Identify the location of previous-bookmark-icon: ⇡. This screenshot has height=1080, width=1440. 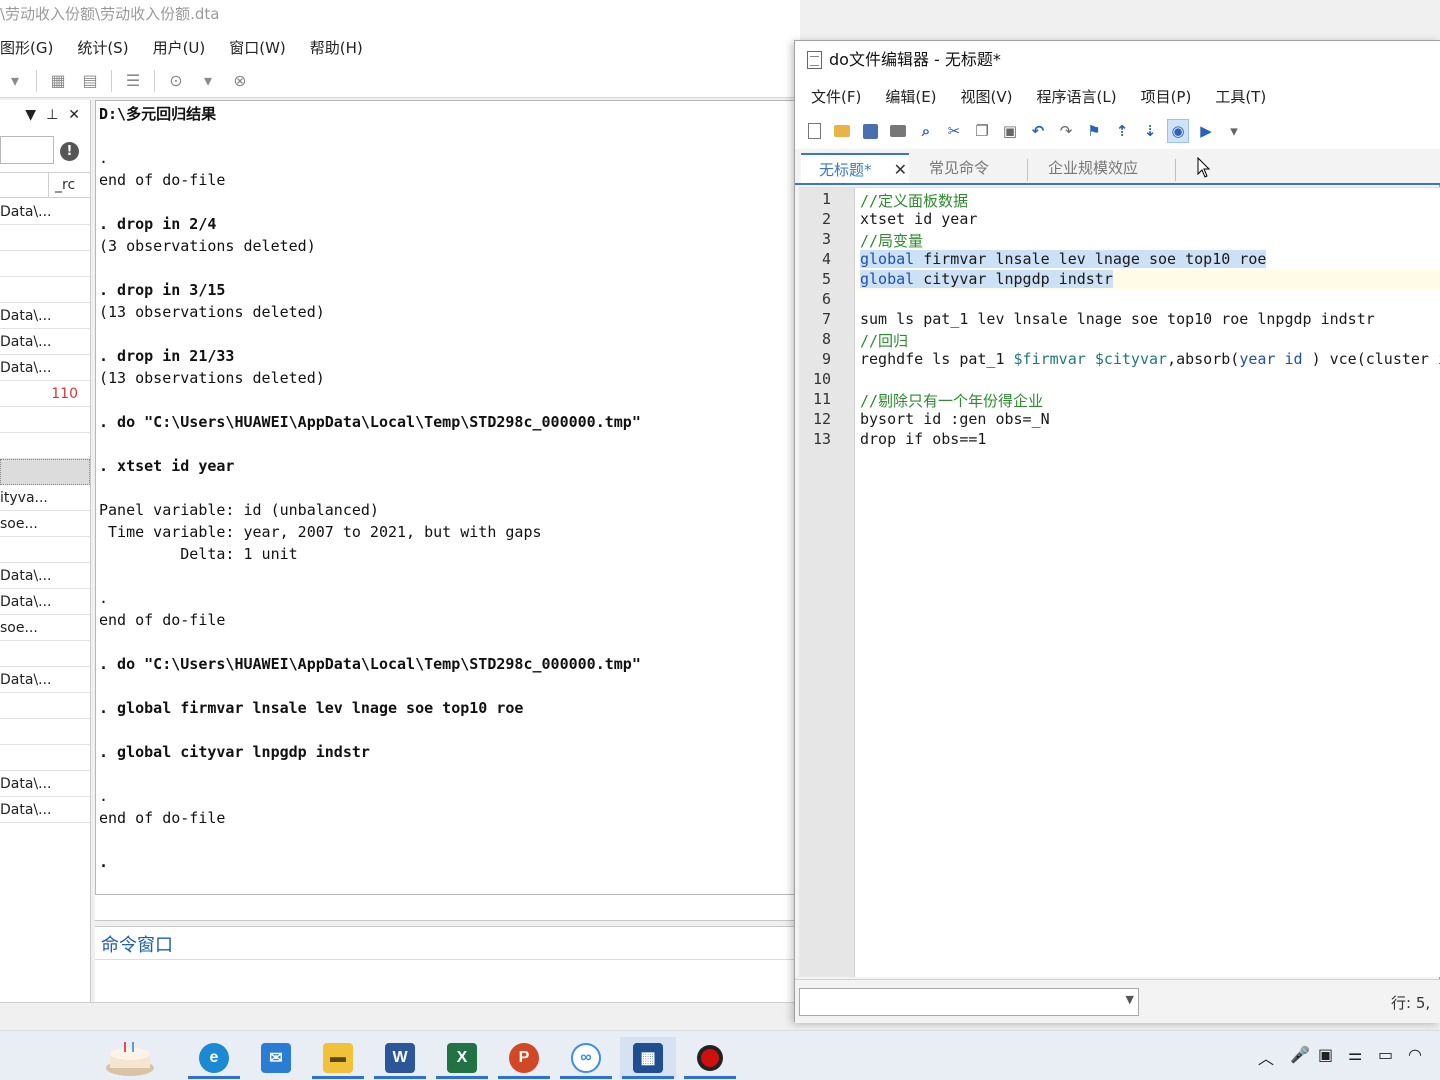
(1122, 131).